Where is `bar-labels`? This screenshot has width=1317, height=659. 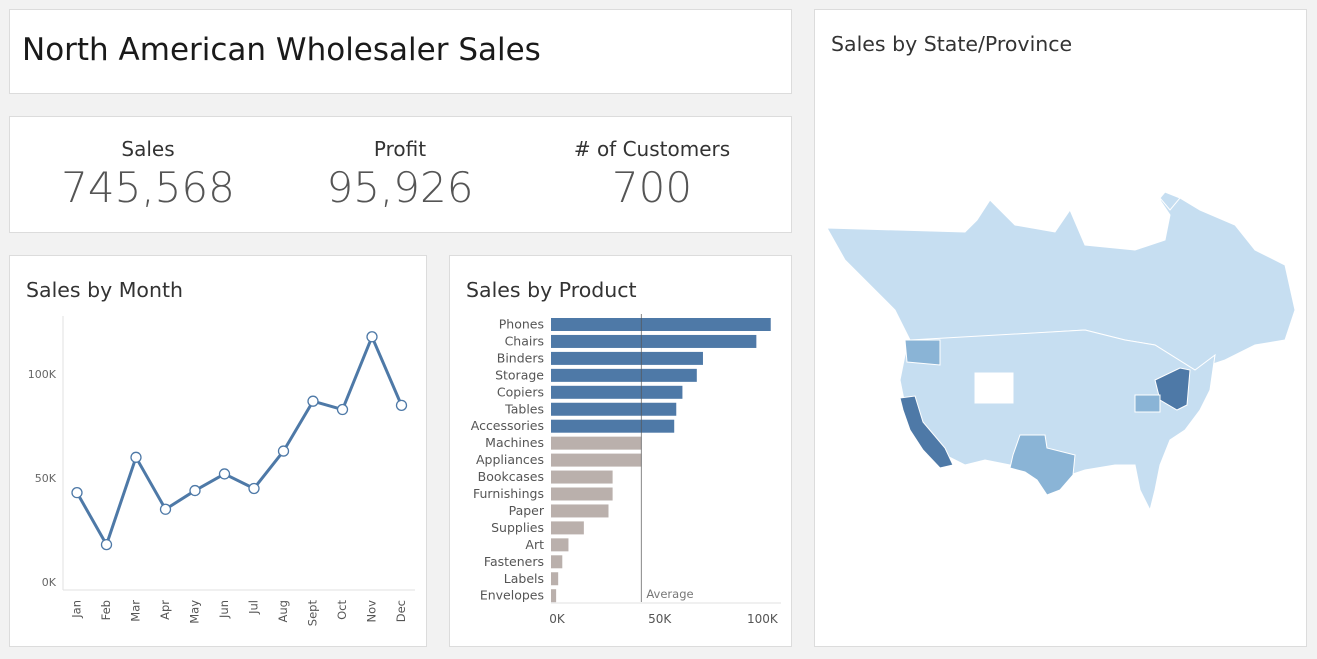
bar-labels is located at coordinates (555, 579).